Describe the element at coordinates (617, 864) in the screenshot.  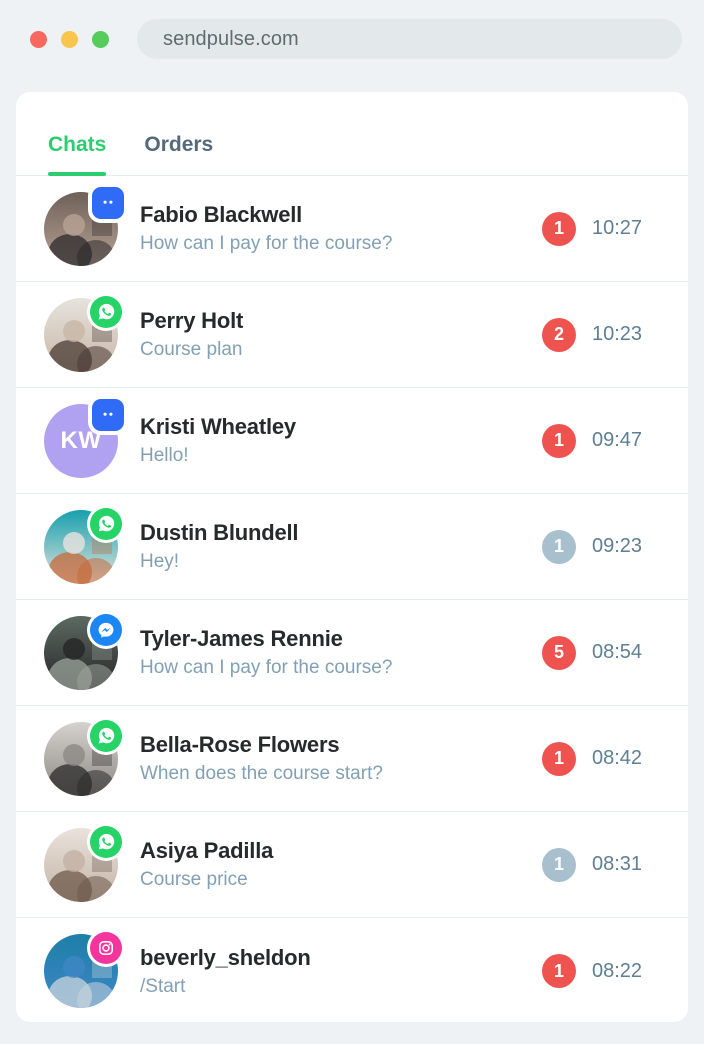
I see `timestamp: 08:31` at that location.